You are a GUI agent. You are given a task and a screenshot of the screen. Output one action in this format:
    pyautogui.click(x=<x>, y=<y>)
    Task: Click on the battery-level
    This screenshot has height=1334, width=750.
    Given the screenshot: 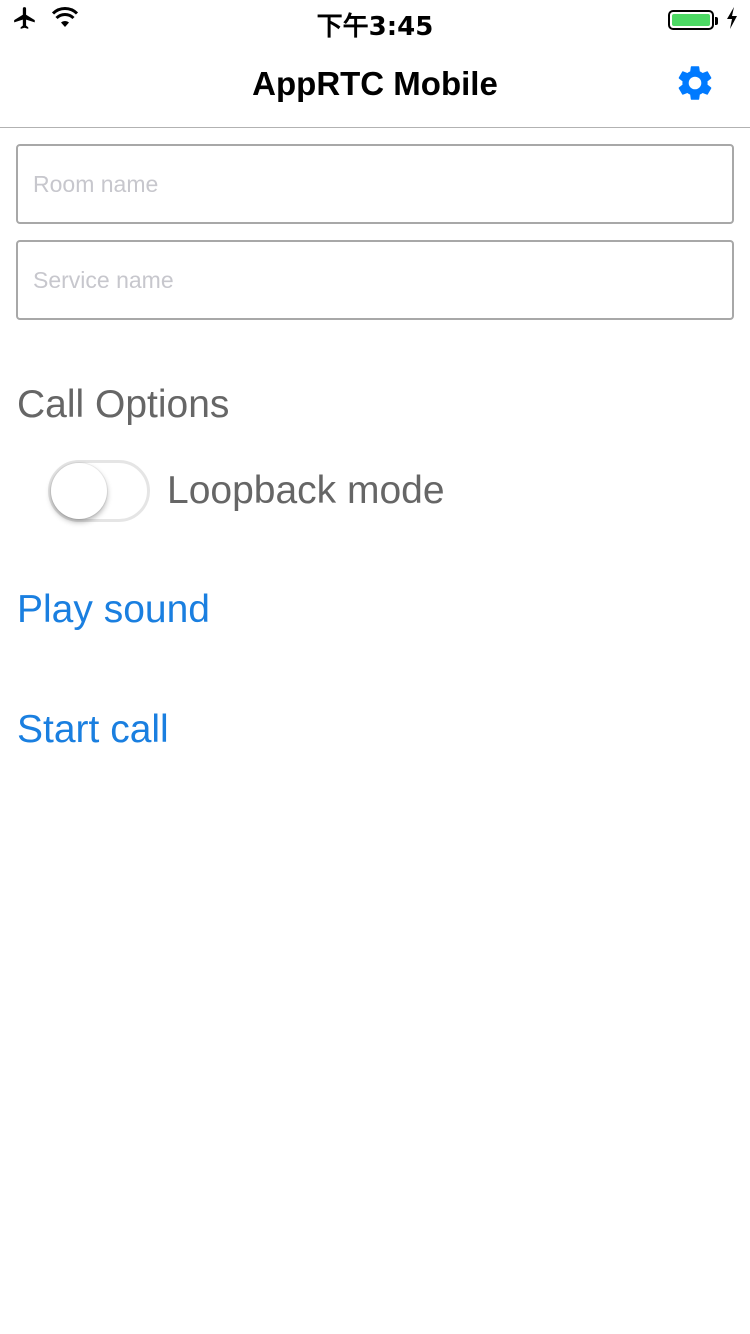 What is the action you would take?
    pyautogui.click(x=691, y=20)
    